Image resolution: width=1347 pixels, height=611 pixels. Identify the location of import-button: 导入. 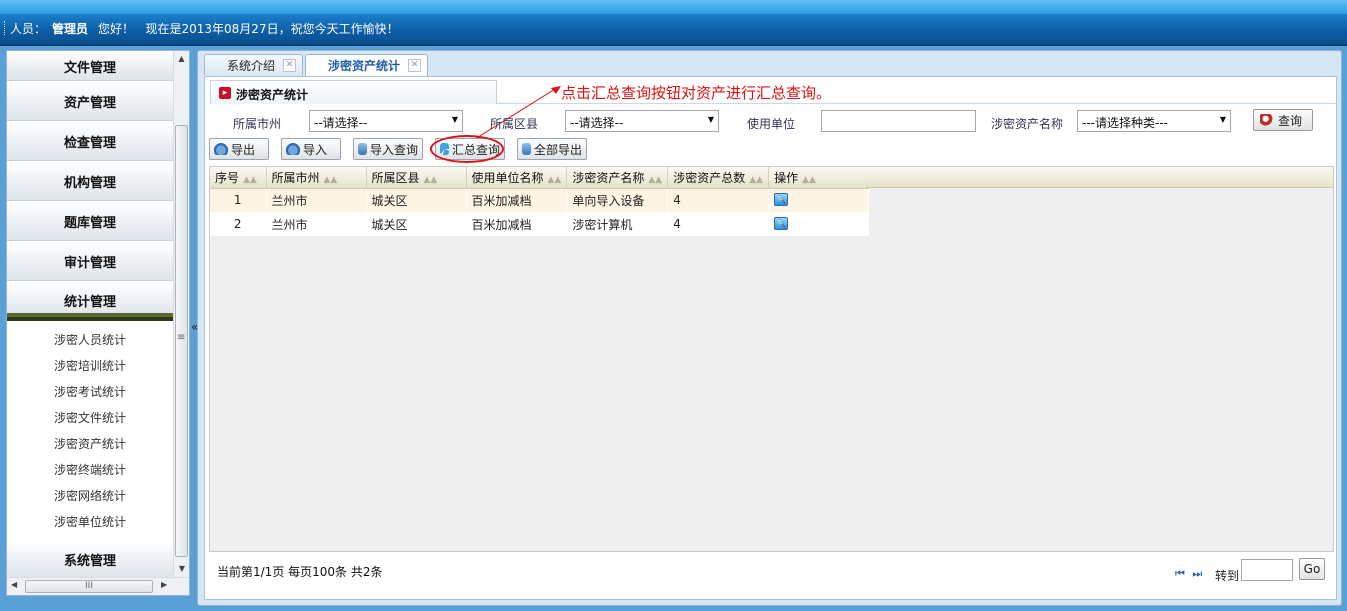
(311, 149).